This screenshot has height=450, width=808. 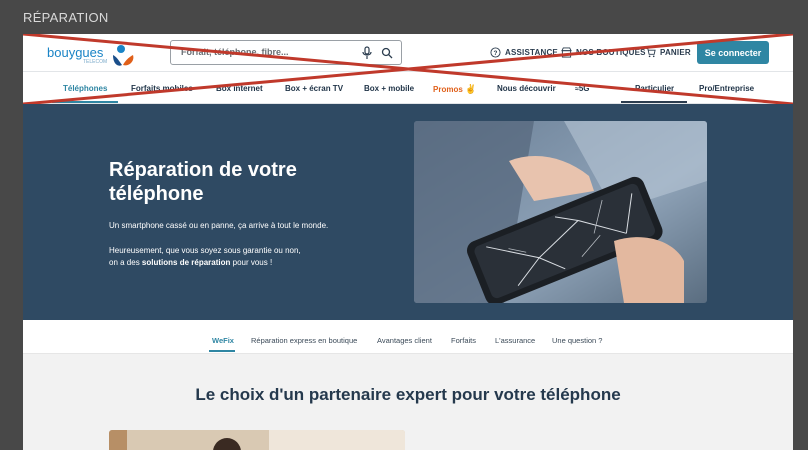 I want to click on broken-phone-image, so click(x=560, y=212).